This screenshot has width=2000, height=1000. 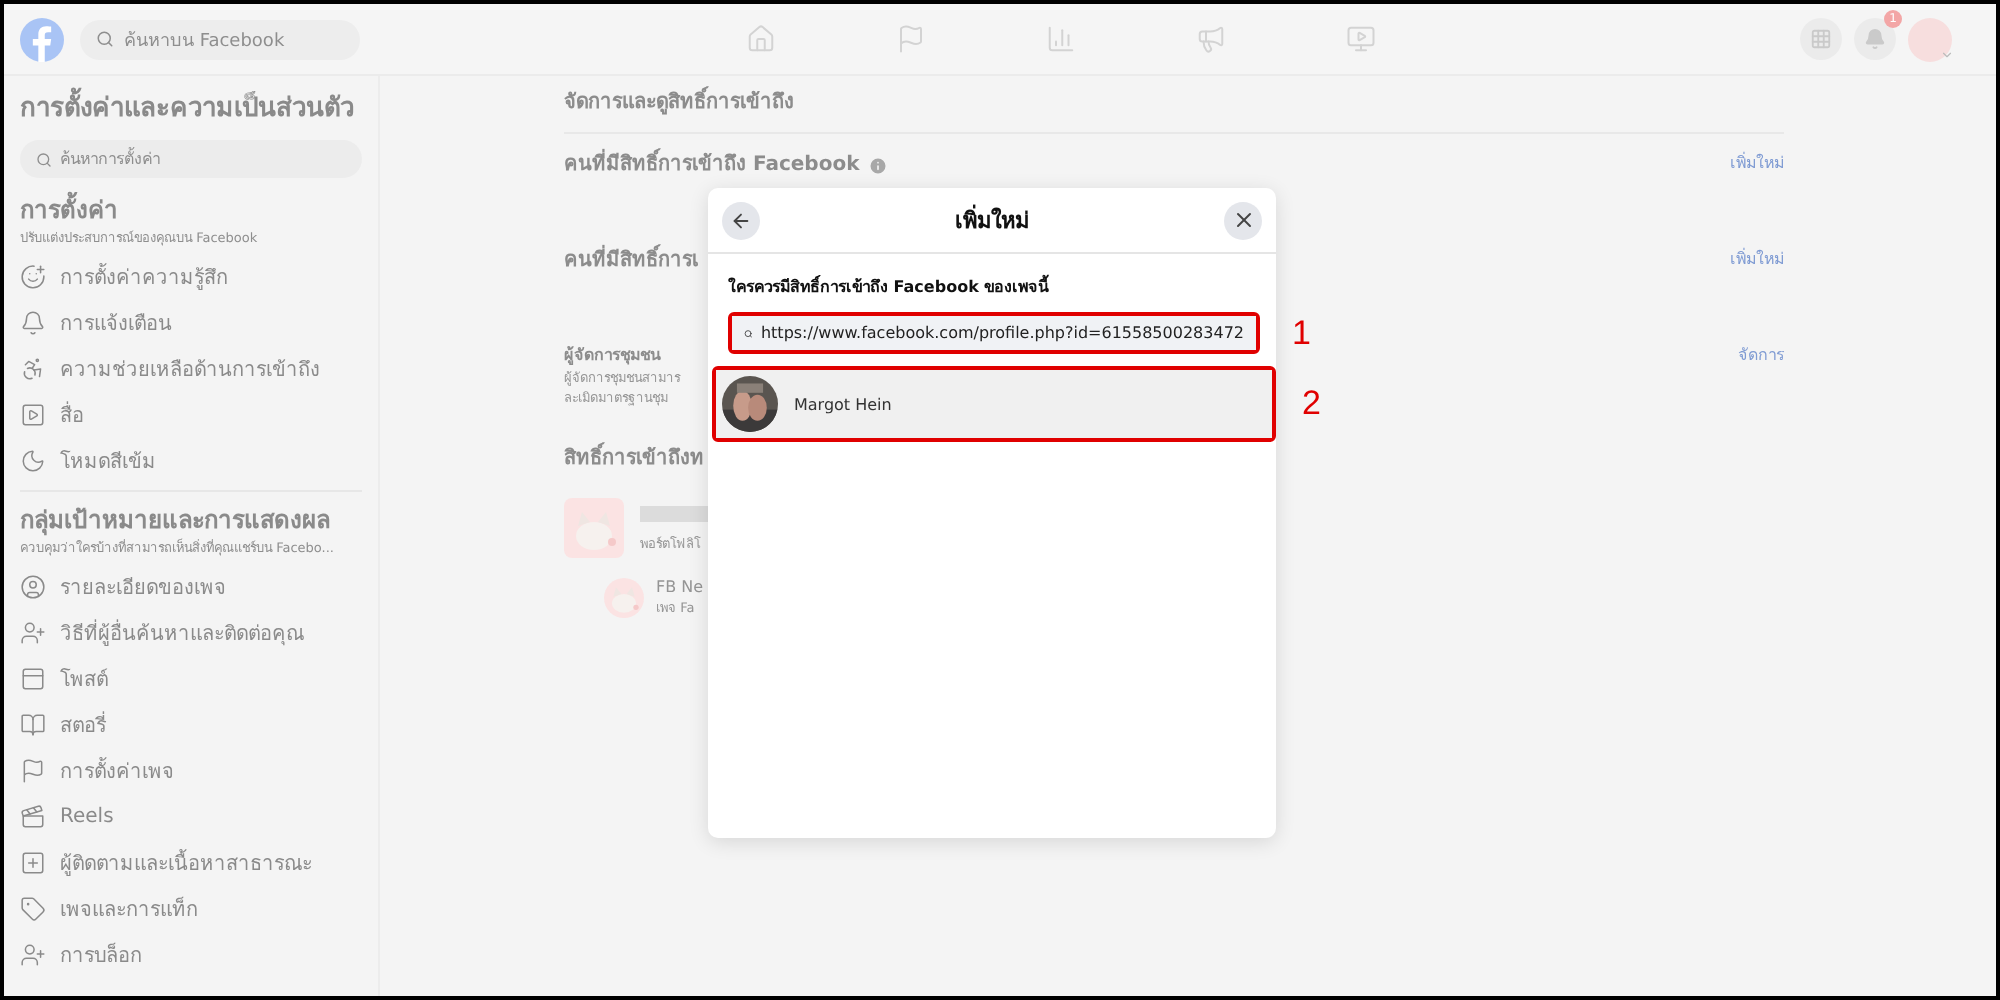 What do you see at coordinates (191, 415) in the screenshot?
I see `sidebar-item: สื่อ` at bounding box center [191, 415].